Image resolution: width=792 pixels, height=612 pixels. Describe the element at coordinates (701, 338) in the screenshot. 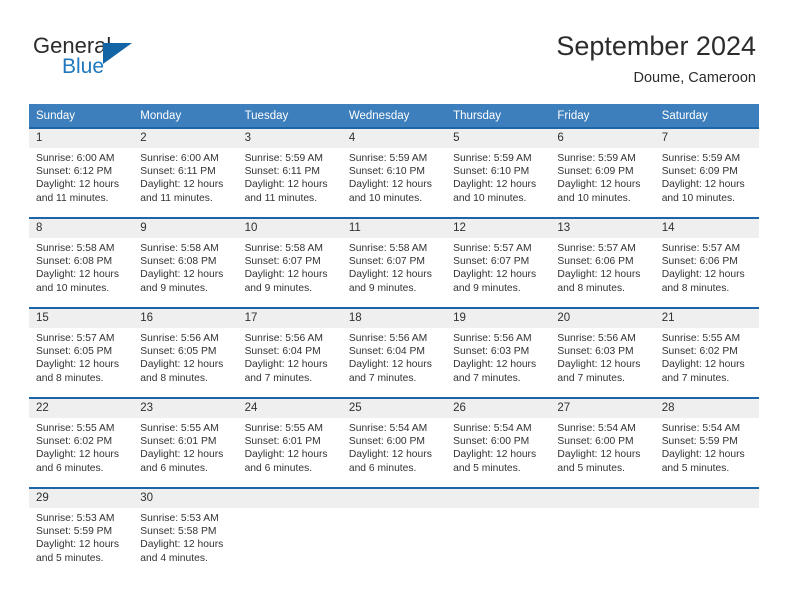

I see `sunrise-text: Sunrise: 5:55 AM` at that location.